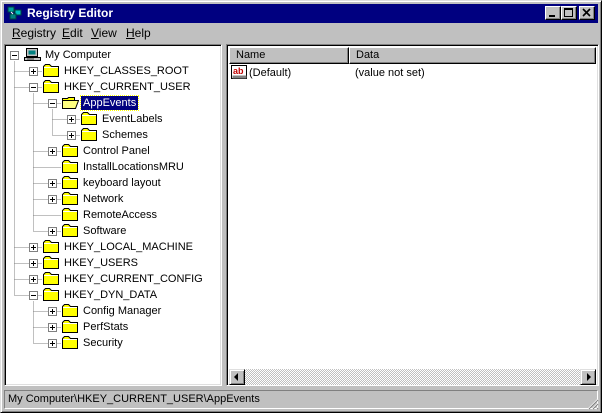  I want to click on open-folder-icon, so click(71, 104).